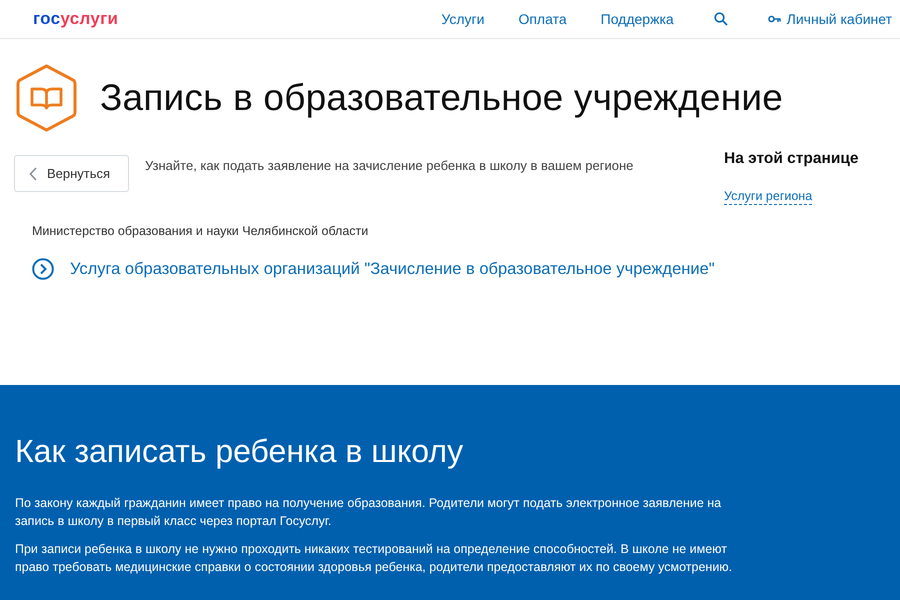  I want to click on service-link-label: Услуга образовательных организаций "Зачисление в образовательное учреждение", so click(392, 269).